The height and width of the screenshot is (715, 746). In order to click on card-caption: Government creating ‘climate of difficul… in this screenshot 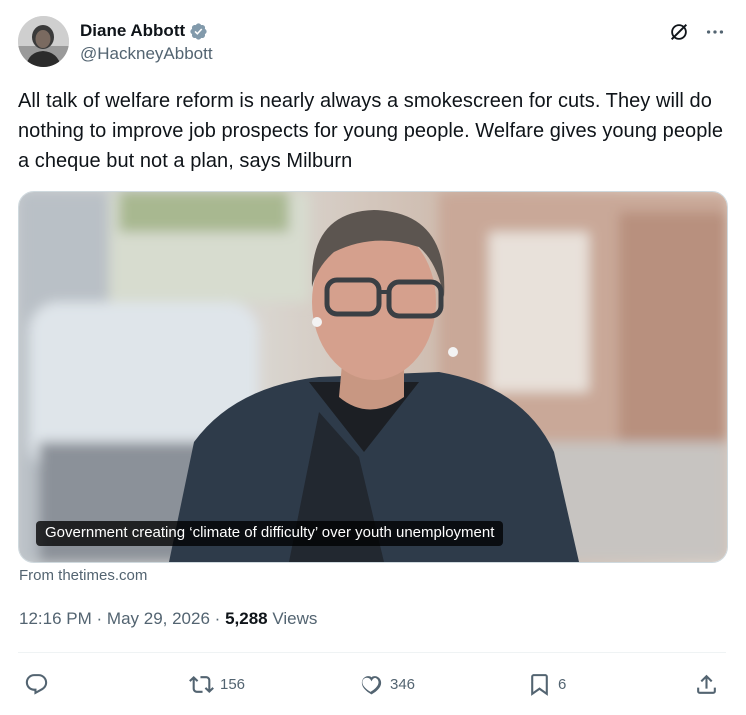, I will do `click(270, 533)`.